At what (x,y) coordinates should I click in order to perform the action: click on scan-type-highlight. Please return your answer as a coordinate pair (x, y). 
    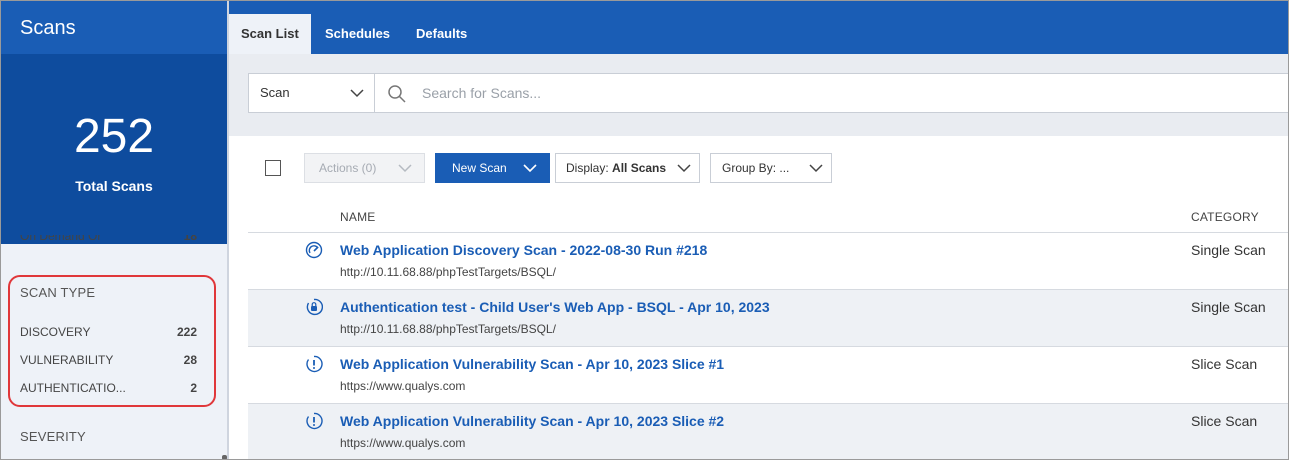
    Looking at the image, I should click on (112, 341).